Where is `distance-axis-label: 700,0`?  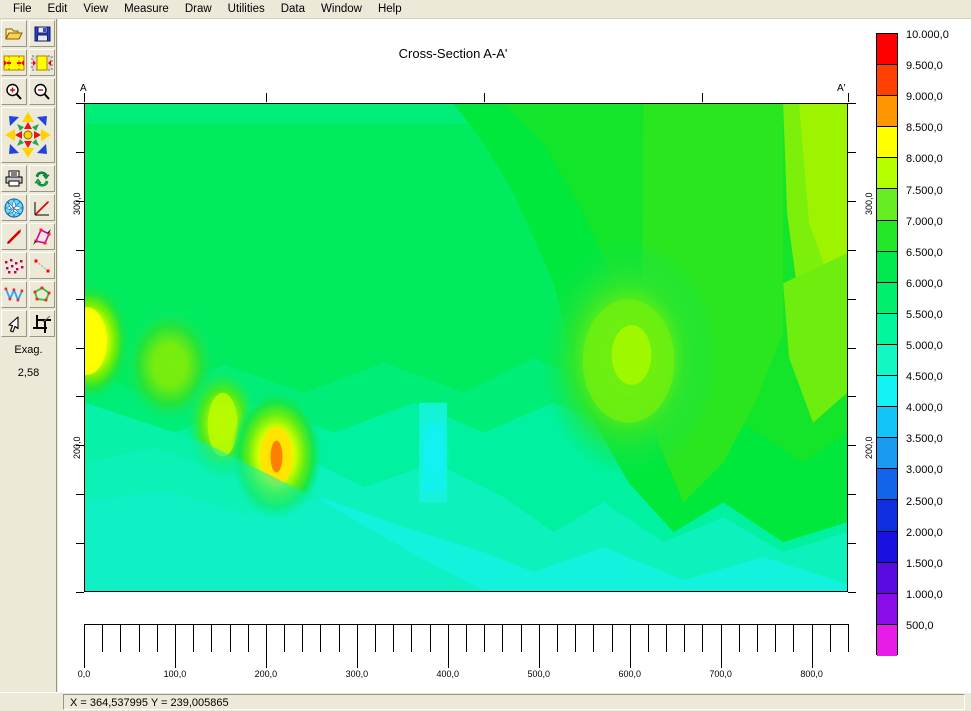 distance-axis-label: 700,0 is located at coordinates (720, 674).